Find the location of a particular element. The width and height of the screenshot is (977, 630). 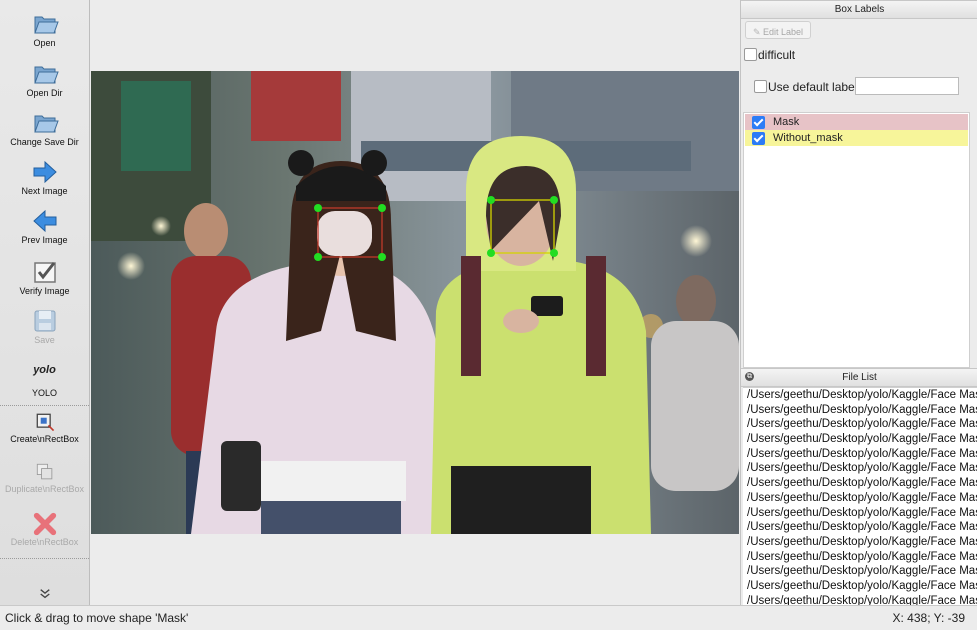

create-rect-icon is located at coordinates (45, 422).